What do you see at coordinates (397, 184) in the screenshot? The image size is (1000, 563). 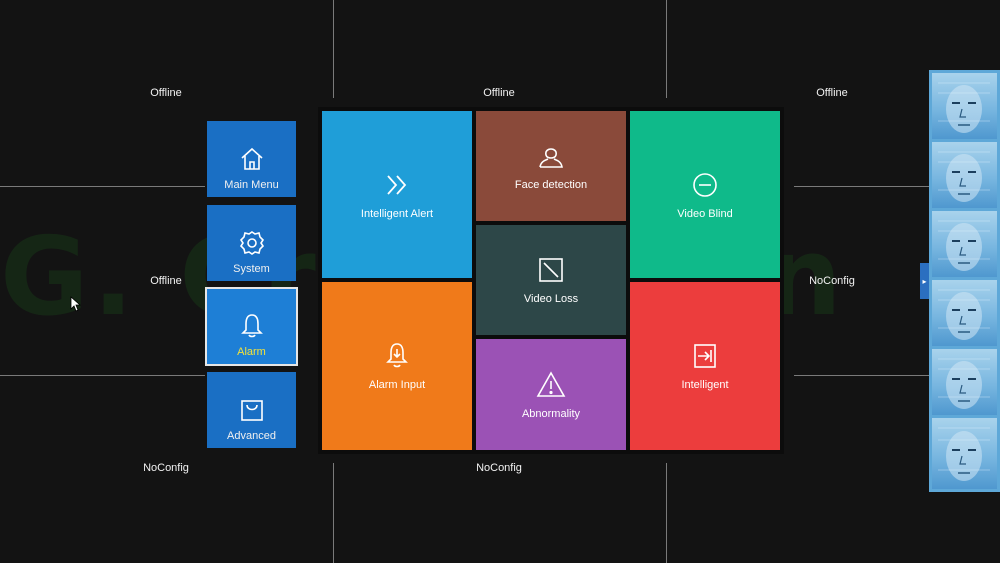 I see `double-chevron-right-icon` at bounding box center [397, 184].